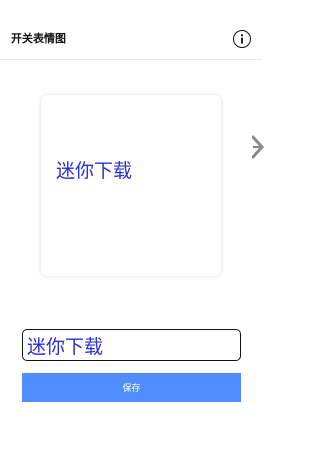 The height and width of the screenshot is (468, 320). What do you see at coordinates (94, 171) in the screenshot?
I see `preview-text: 迷你下载` at bounding box center [94, 171].